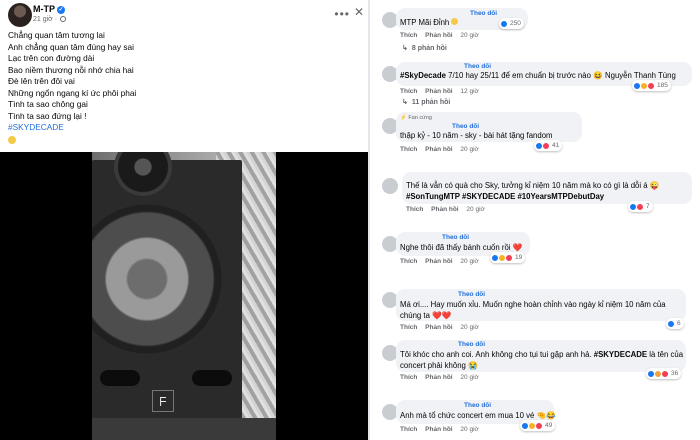 Image resolution: width=700 pixels, height=440 pixels. What do you see at coordinates (679, 323) in the screenshot?
I see `reaction-count-value: 6` at bounding box center [679, 323].